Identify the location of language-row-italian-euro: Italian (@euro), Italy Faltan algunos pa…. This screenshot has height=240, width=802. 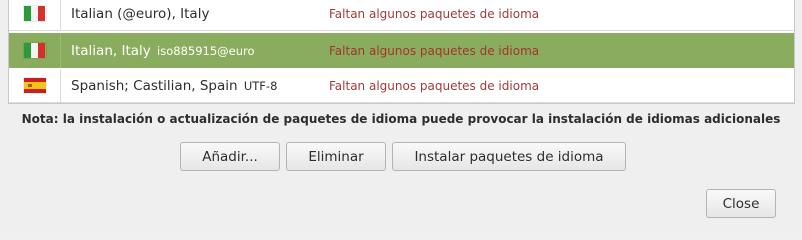
(401, 15).